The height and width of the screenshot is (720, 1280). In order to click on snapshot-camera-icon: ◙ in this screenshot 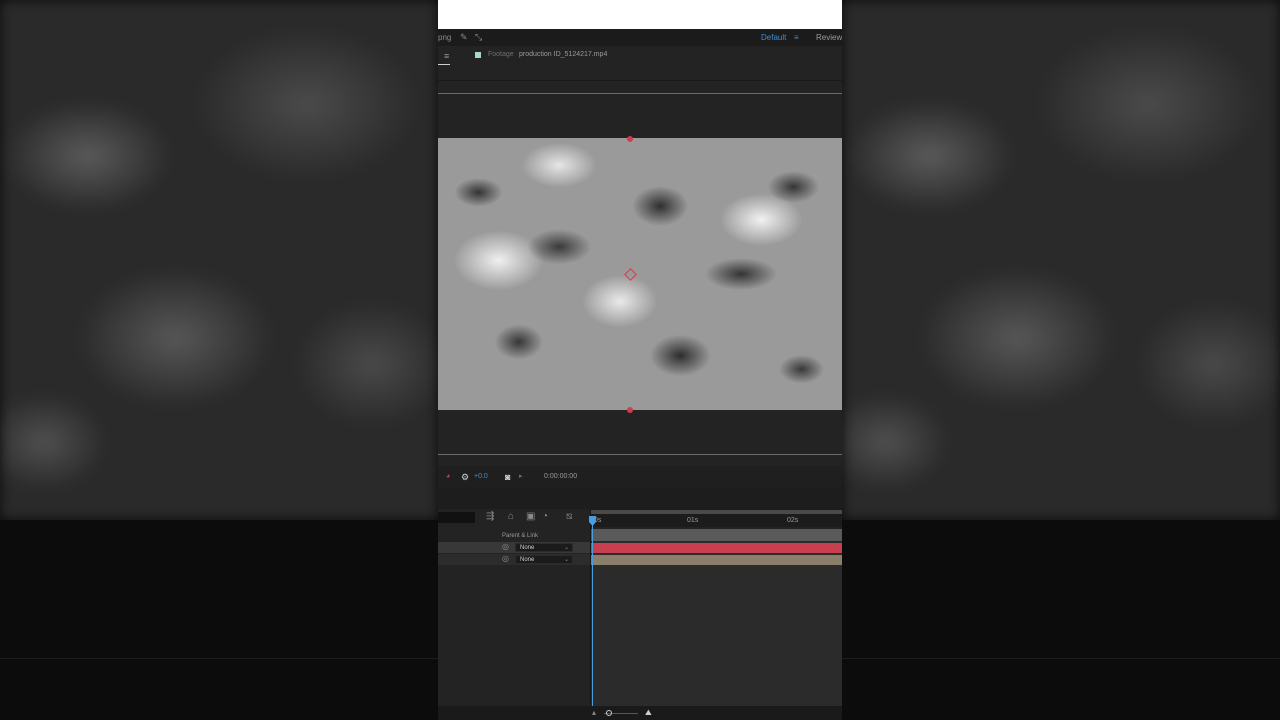, I will do `click(507, 477)`.